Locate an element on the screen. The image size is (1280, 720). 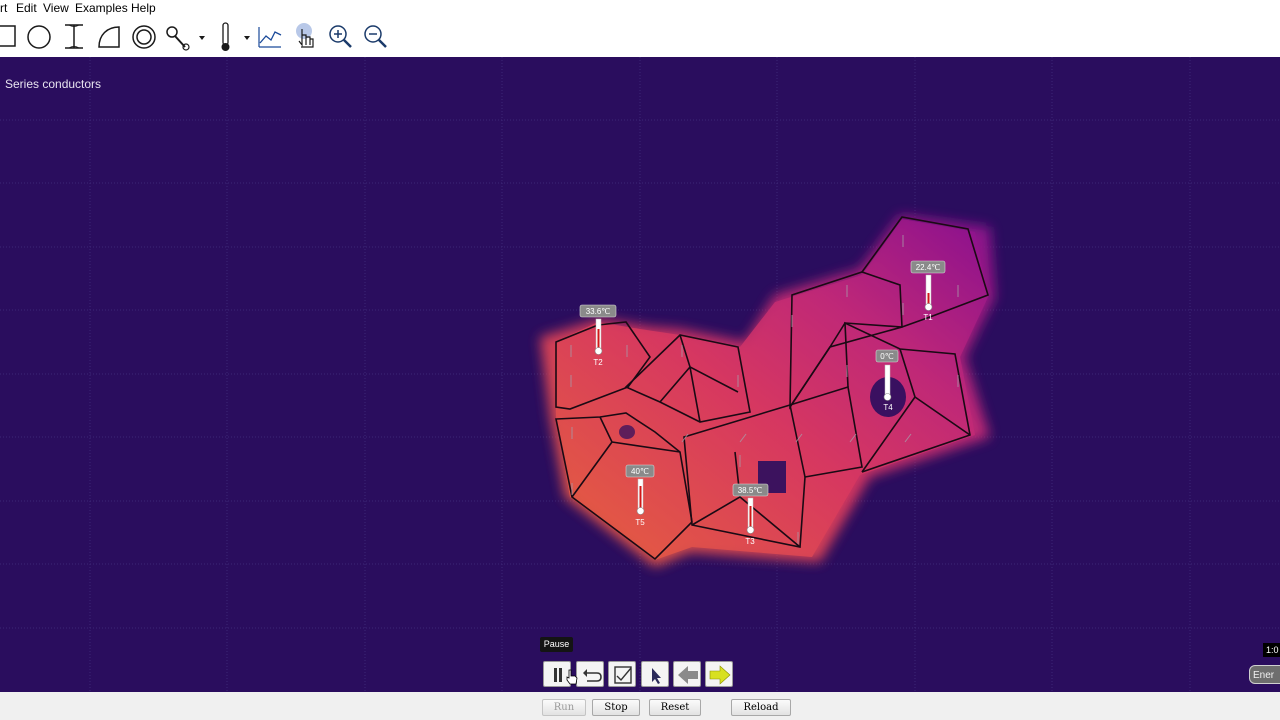
pause-tooltip: Pause is located at coordinates (556, 644).